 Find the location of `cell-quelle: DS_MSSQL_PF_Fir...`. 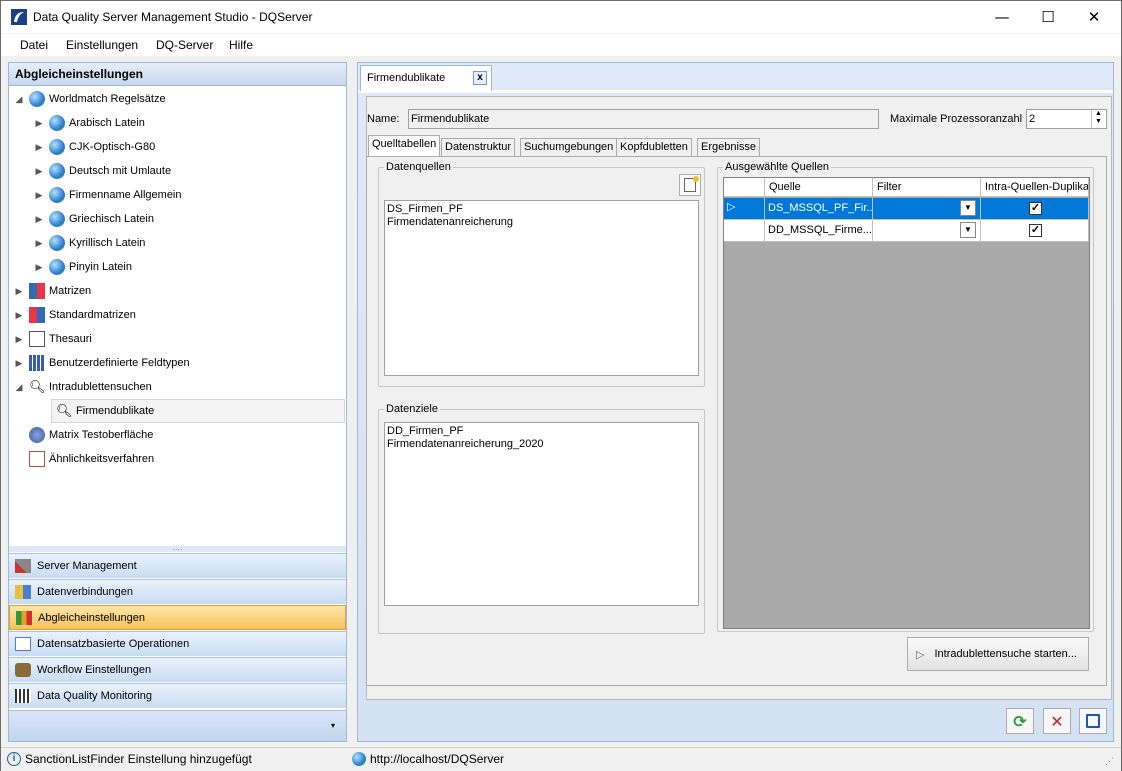

cell-quelle: DS_MSSQL_PF_Fir... is located at coordinates (819, 209).